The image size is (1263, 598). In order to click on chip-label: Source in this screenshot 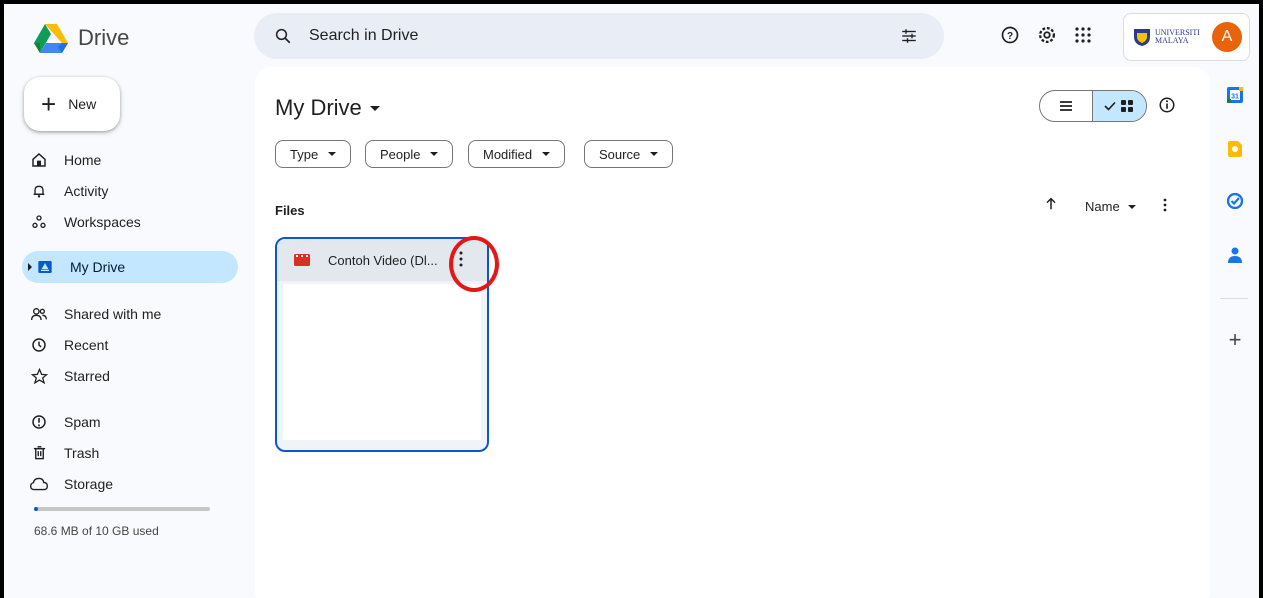, I will do `click(620, 154)`.